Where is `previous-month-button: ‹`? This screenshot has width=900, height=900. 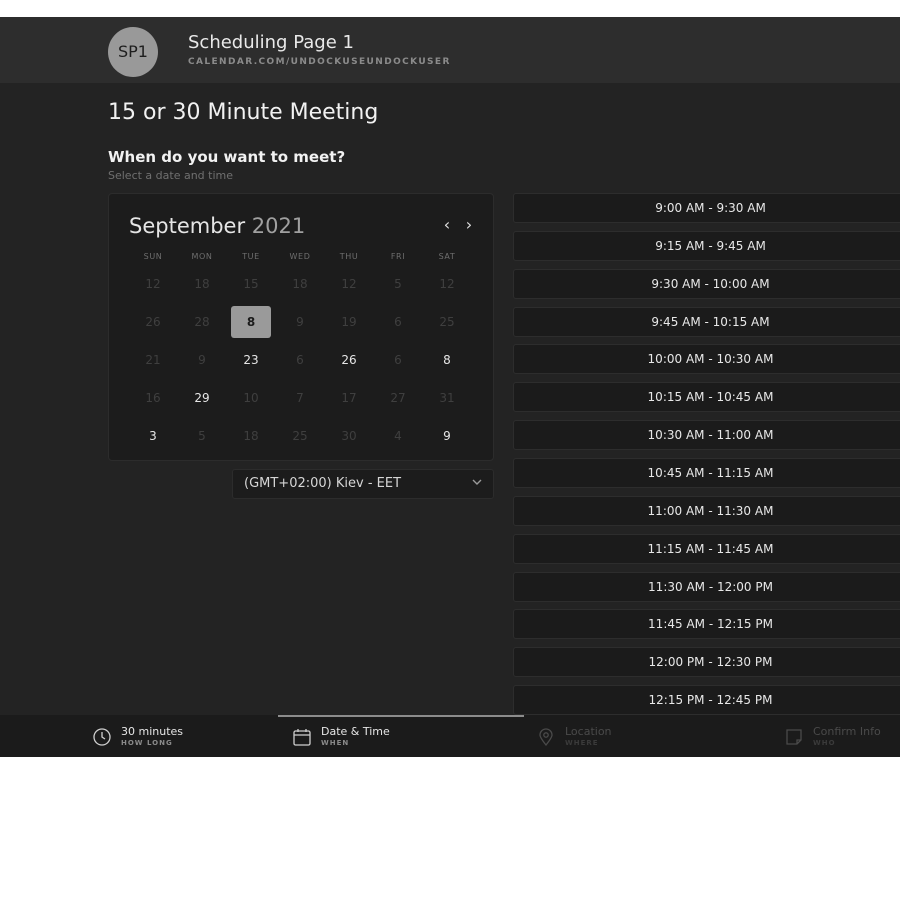
previous-month-button: ‹ is located at coordinates (447, 225).